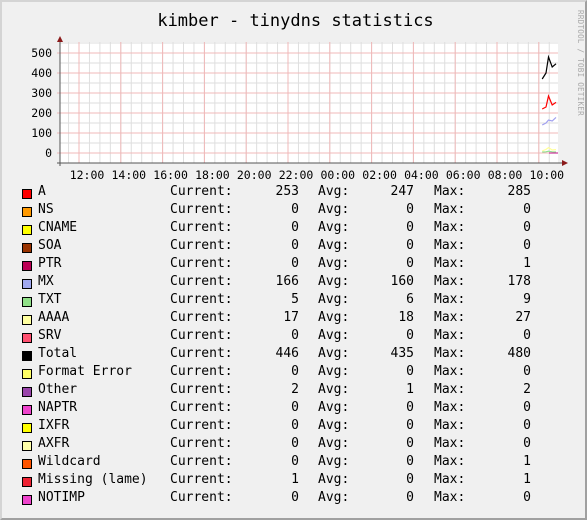 The width and height of the screenshot is (587, 520). Describe the element at coordinates (58, 389) in the screenshot. I see `legend-series-name: Other` at that location.